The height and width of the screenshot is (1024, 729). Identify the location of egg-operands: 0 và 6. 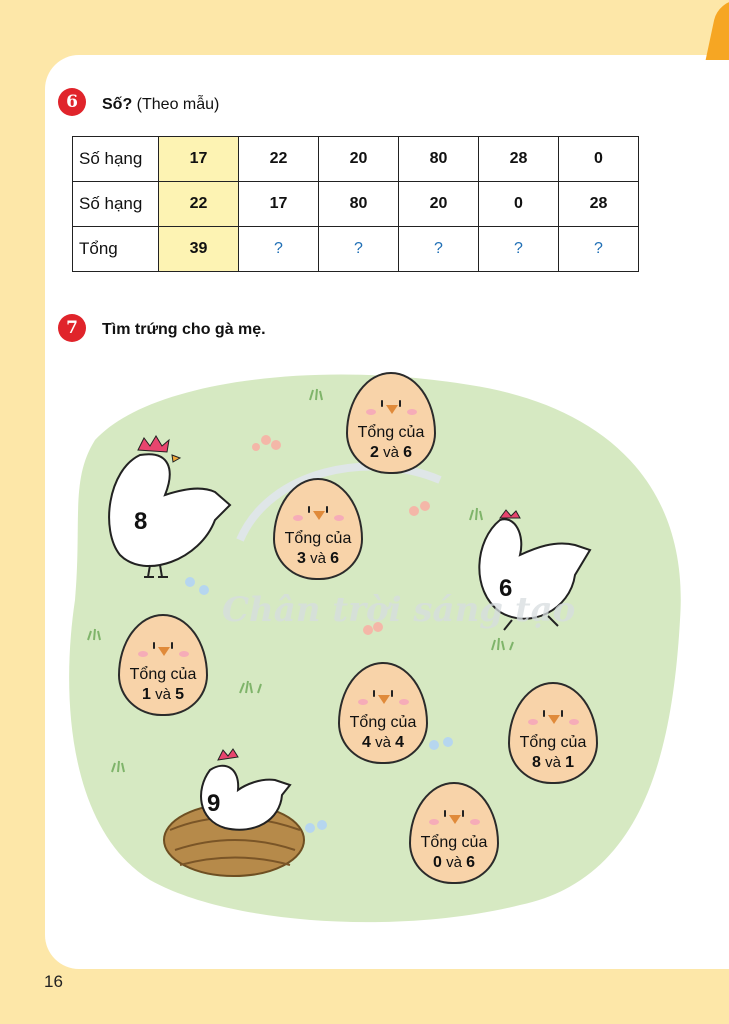
(454, 863).